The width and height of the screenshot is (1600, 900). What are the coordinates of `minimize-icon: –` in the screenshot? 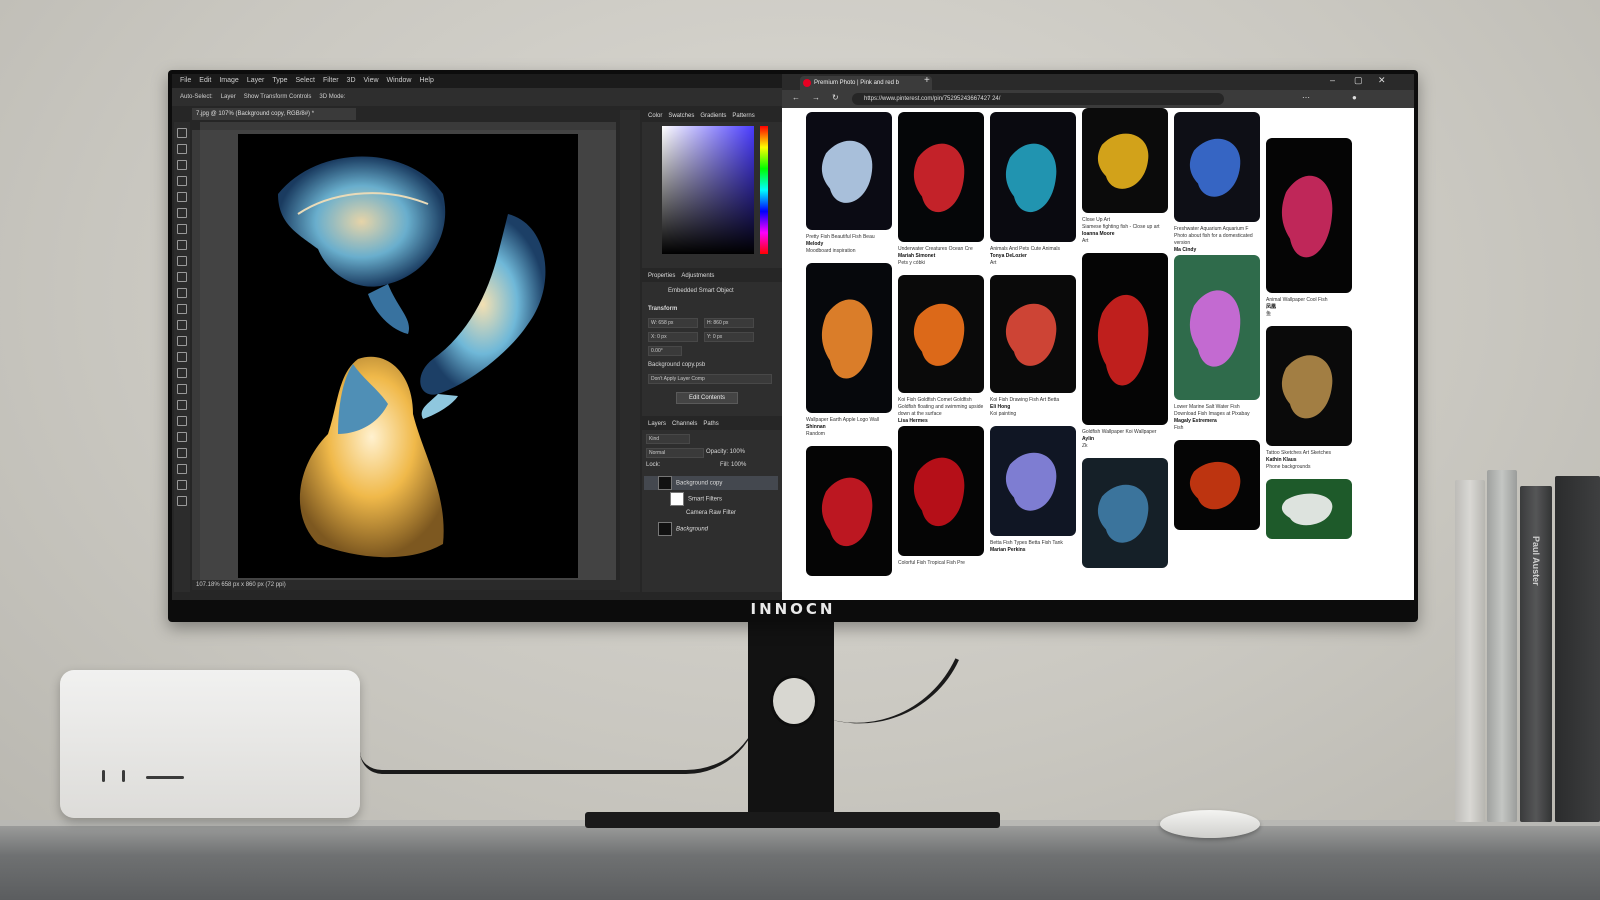 It's located at (1332, 80).